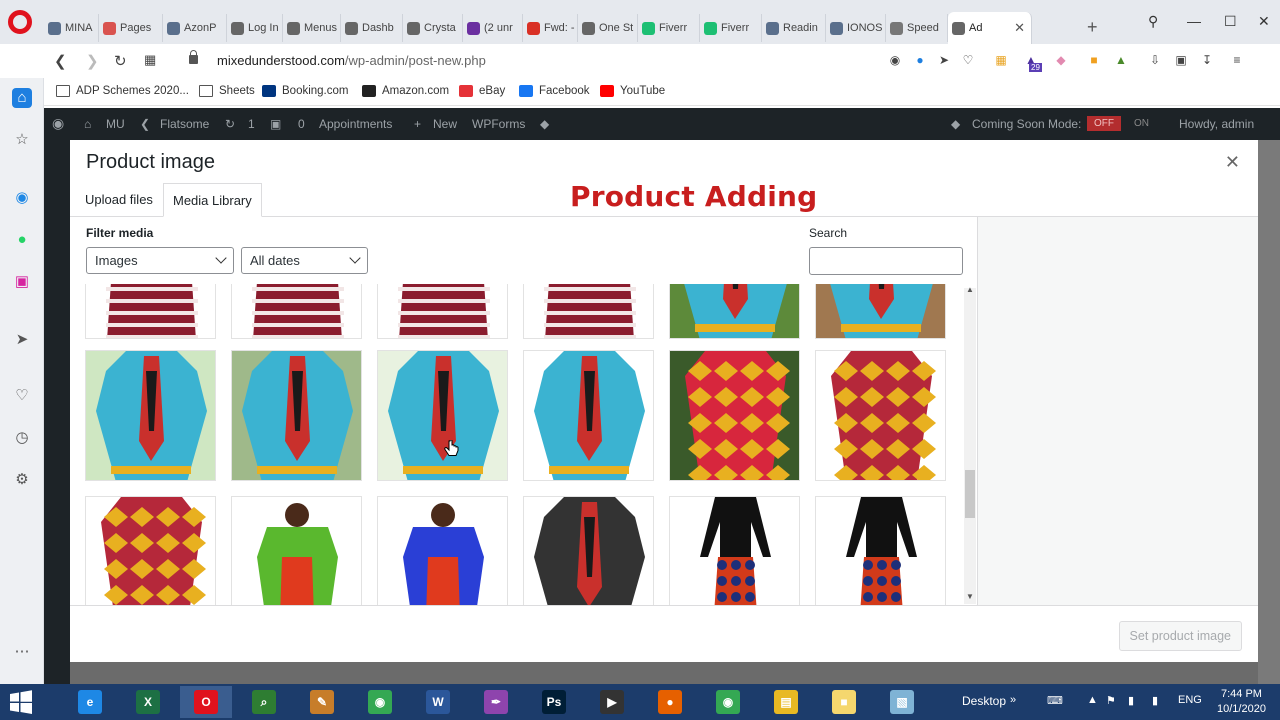 The image size is (1280, 720). What do you see at coordinates (251, 124) in the screenshot?
I see `updates-count: 1` at bounding box center [251, 124].